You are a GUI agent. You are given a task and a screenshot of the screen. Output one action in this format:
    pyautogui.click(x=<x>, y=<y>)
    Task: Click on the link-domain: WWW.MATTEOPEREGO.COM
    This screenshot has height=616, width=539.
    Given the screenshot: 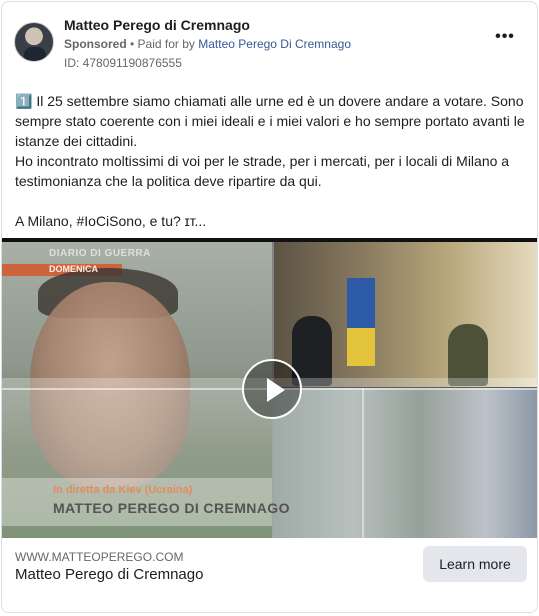 What is the action you would take?
    pyautogui.click(x=99, y=557)
    